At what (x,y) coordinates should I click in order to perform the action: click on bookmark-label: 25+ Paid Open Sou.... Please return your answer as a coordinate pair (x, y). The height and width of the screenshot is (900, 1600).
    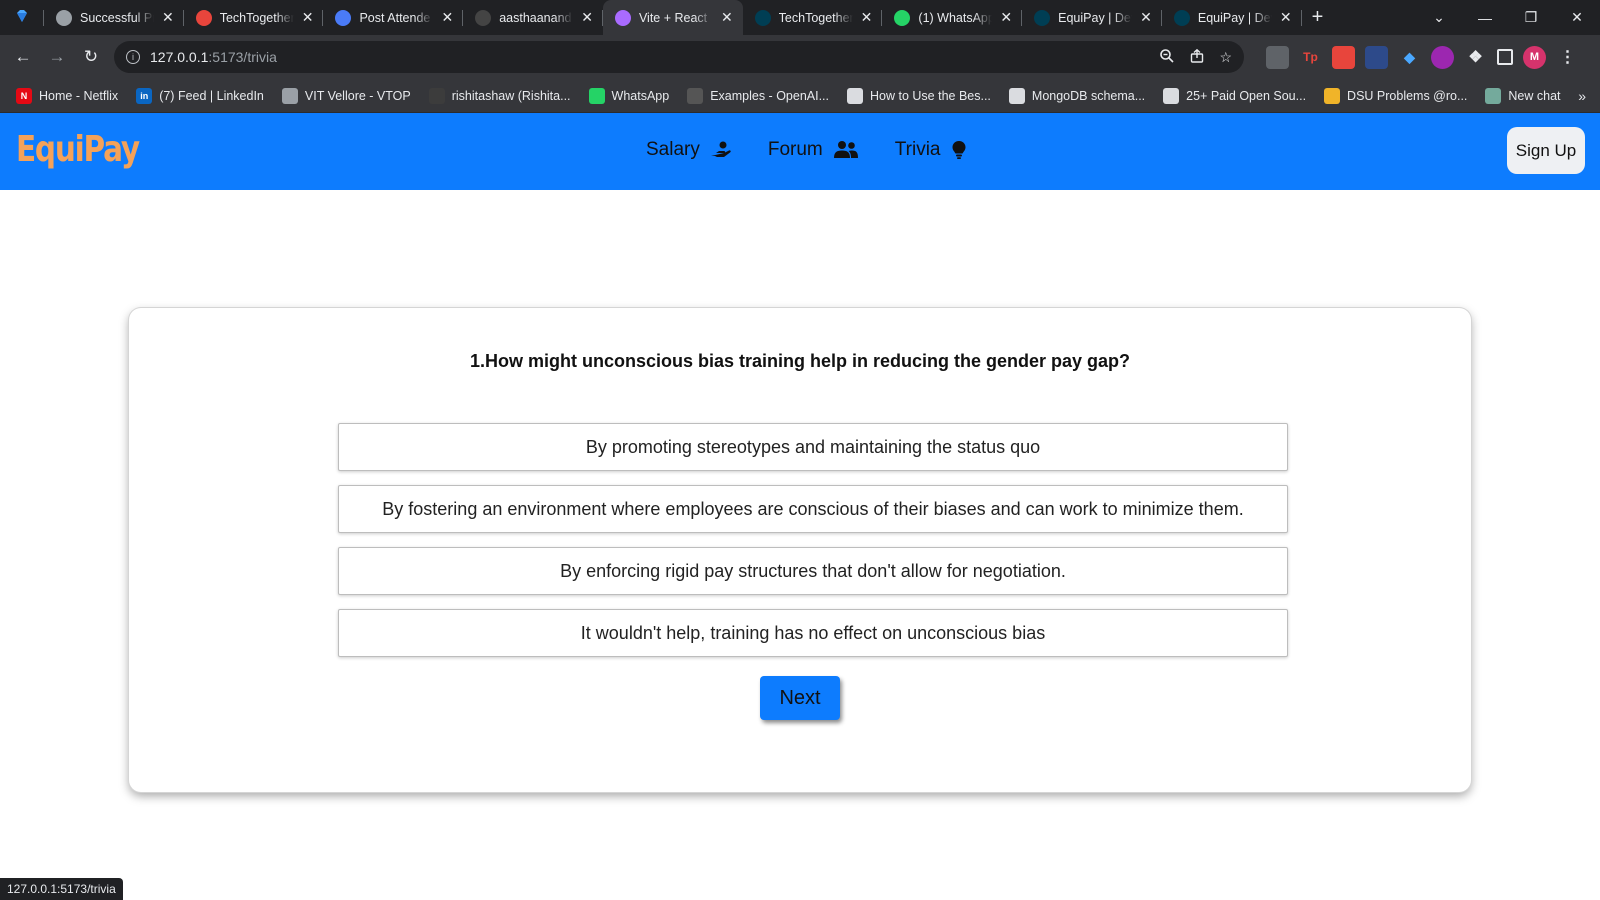
    Looking at the image, I should click on (1246, 95).